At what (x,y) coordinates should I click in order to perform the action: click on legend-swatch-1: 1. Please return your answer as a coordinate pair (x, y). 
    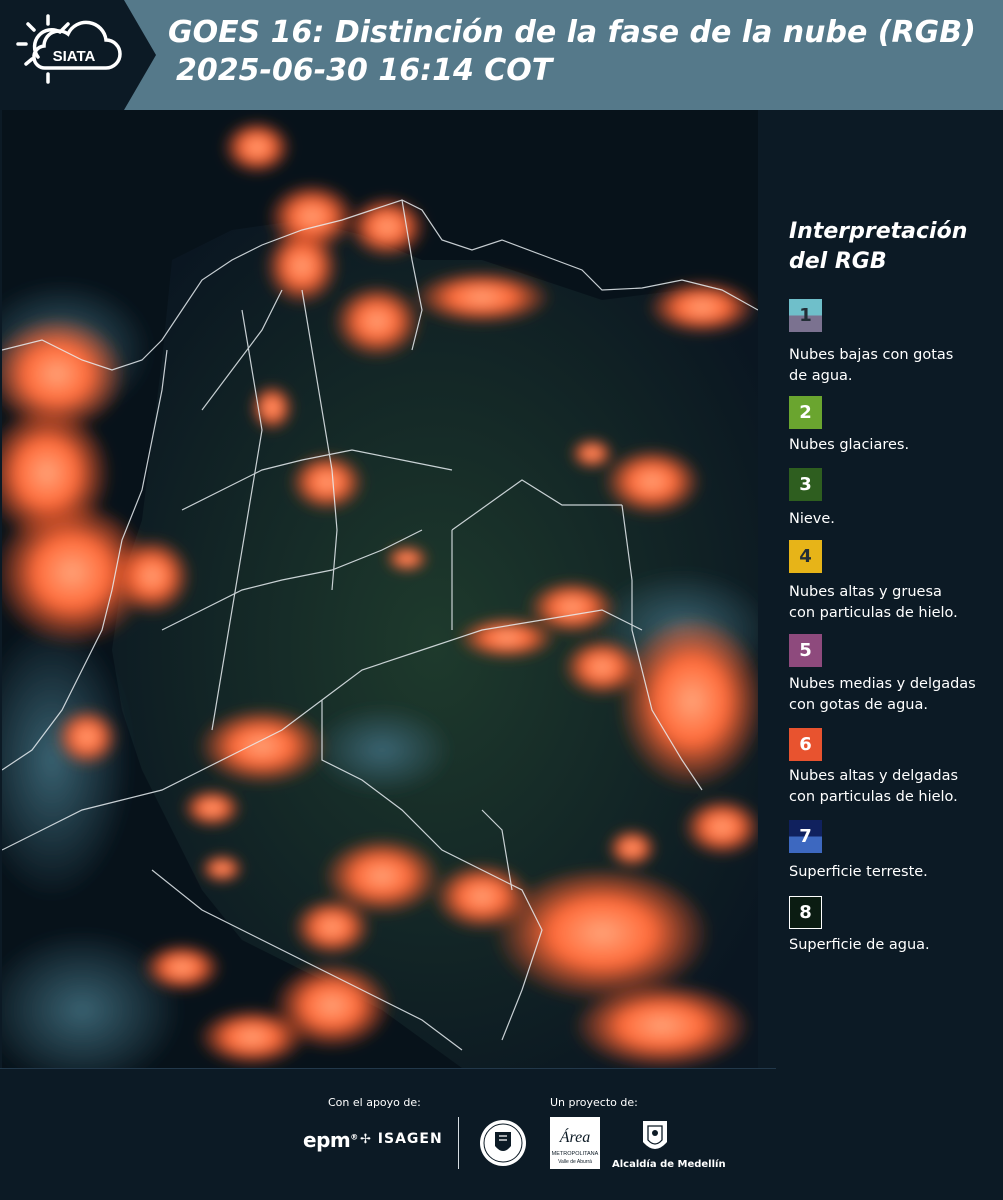
    Looking at the image, I should click on (805, 315).